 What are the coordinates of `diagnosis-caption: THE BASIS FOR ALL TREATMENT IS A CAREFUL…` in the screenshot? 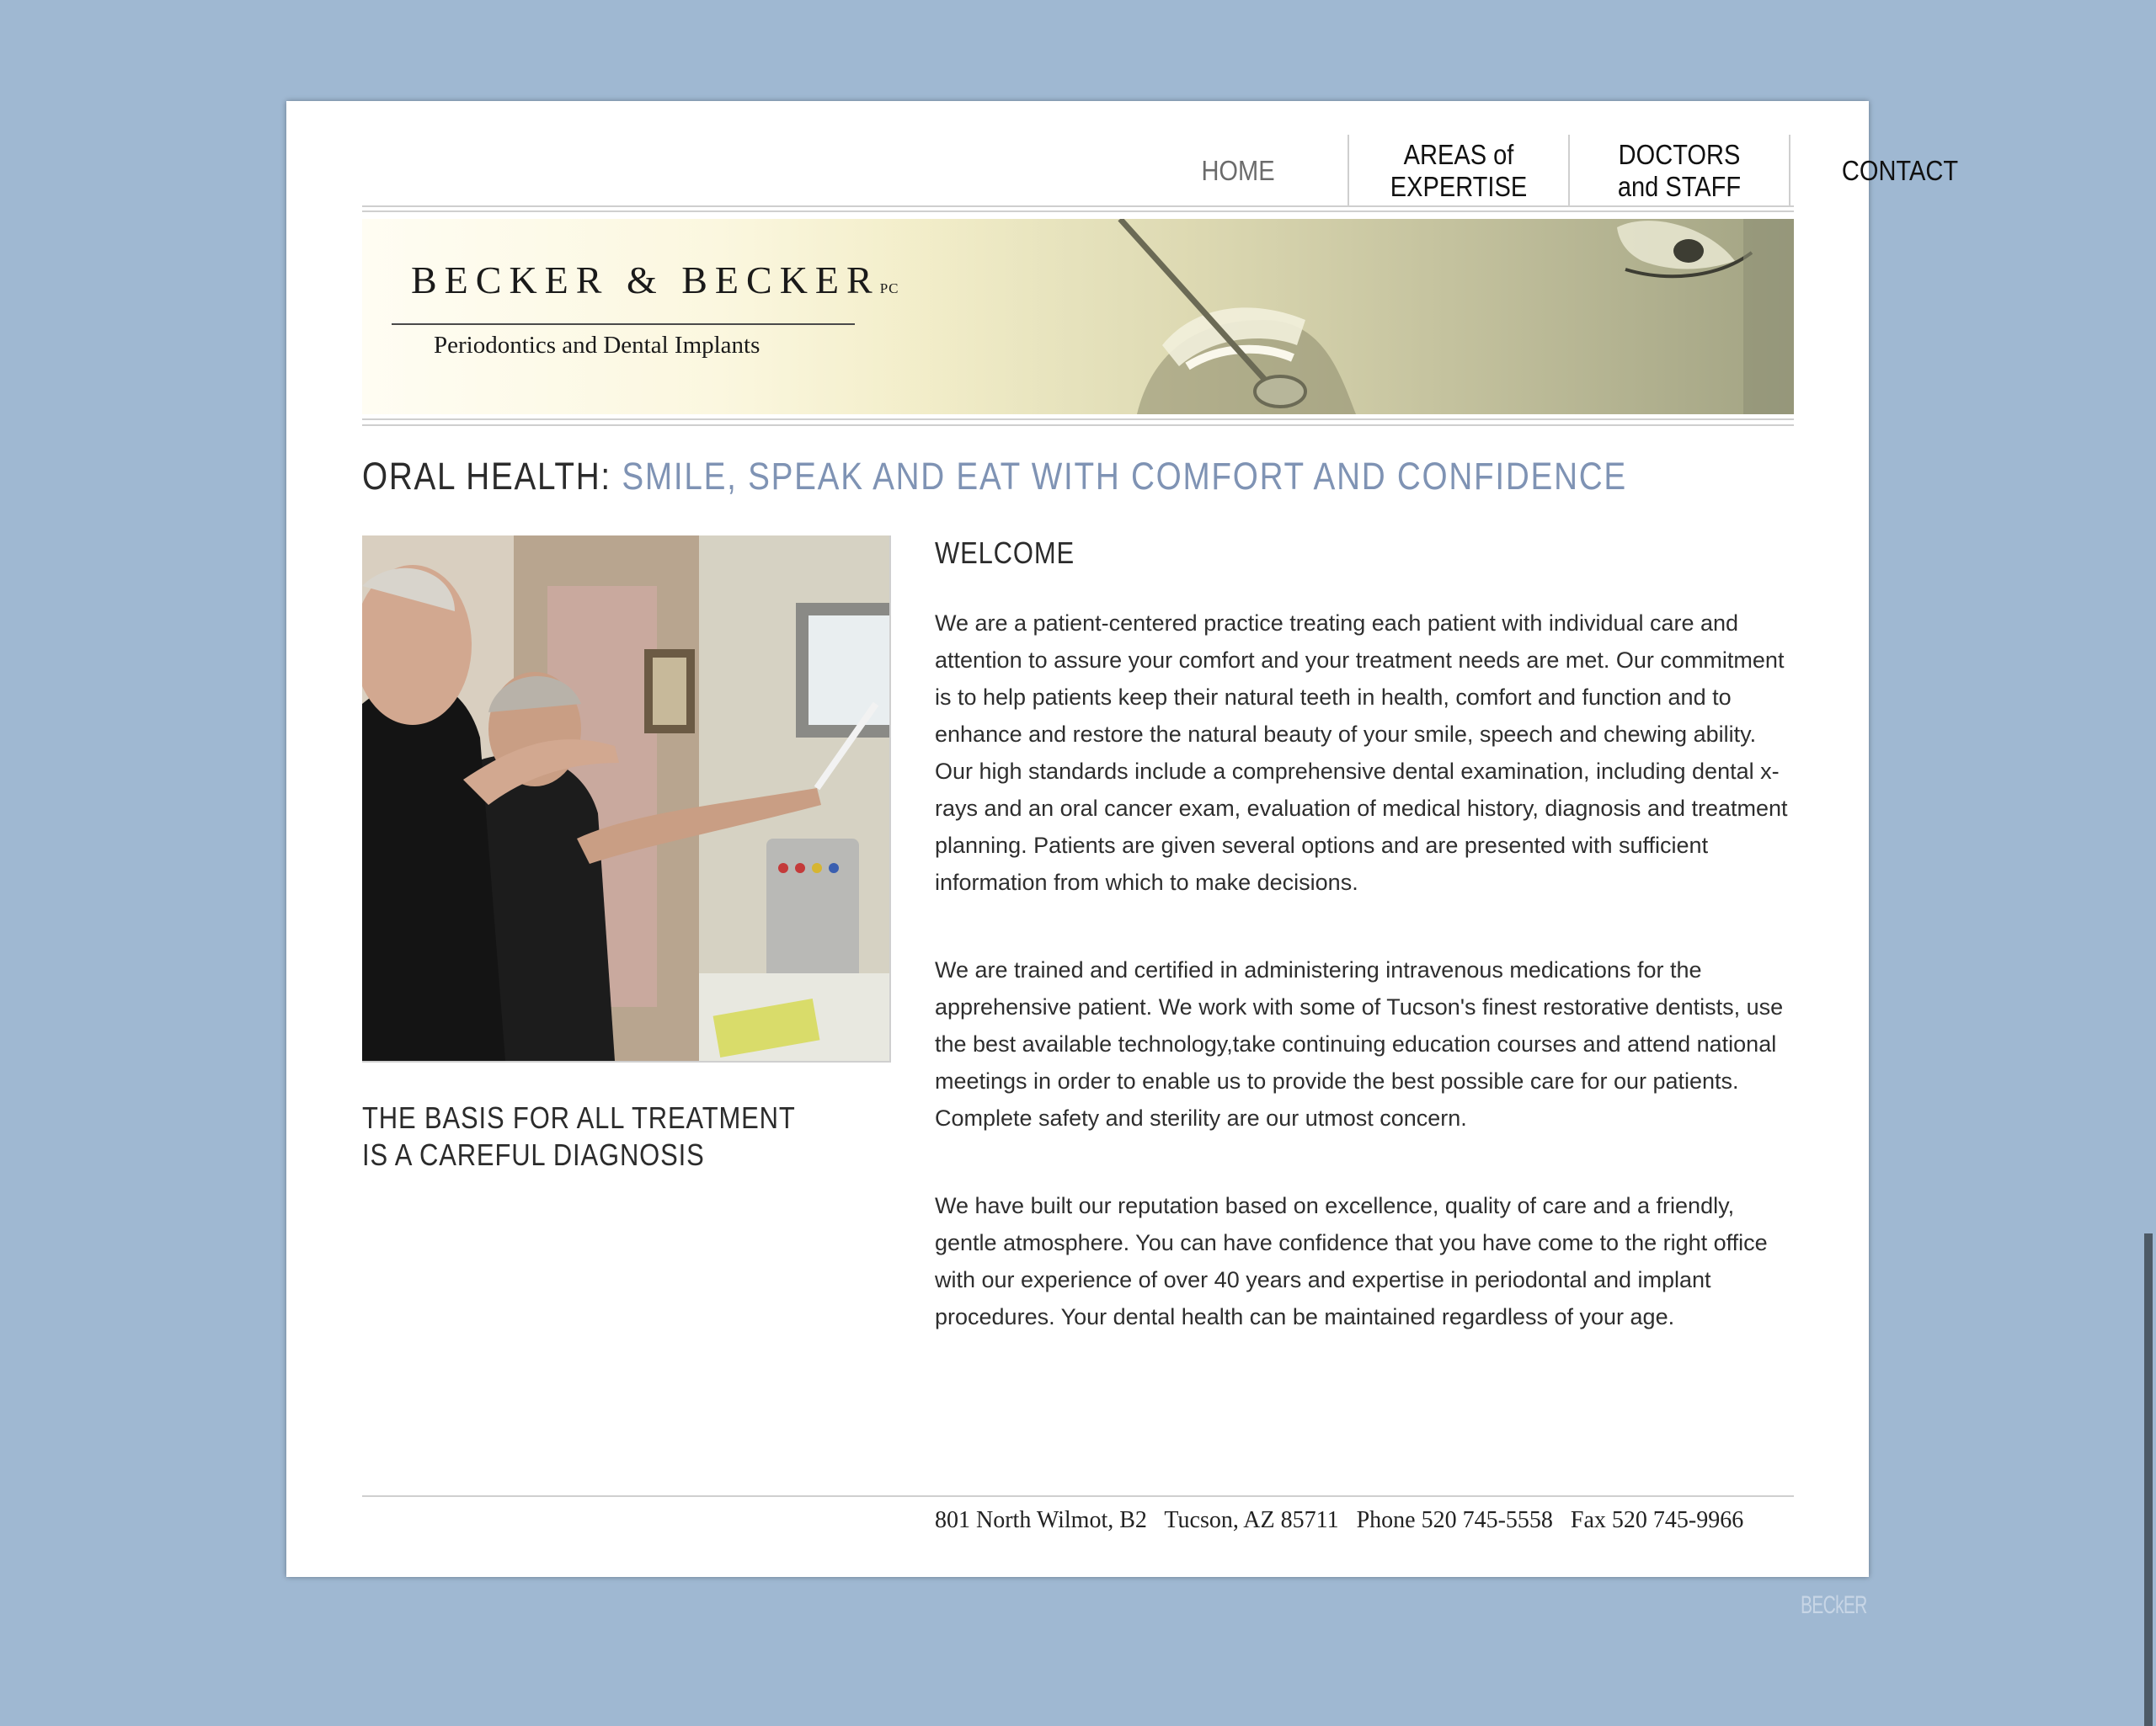 It's located at (579, 1136).